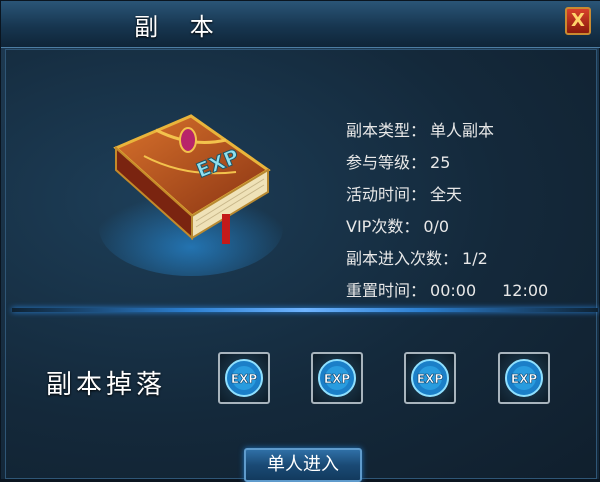 The height and width of the screenshot is (482, 600). I want to click on info-value: 25, so click(440, 162).